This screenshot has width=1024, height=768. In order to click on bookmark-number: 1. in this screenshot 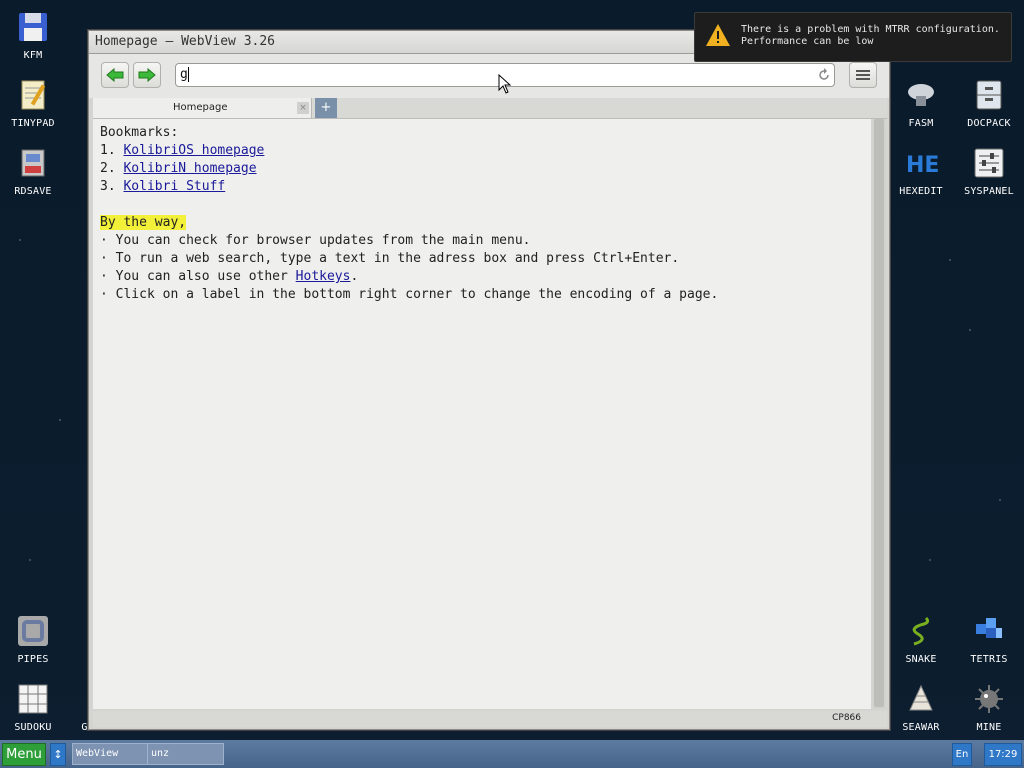, I will do `click(108, 150)`.